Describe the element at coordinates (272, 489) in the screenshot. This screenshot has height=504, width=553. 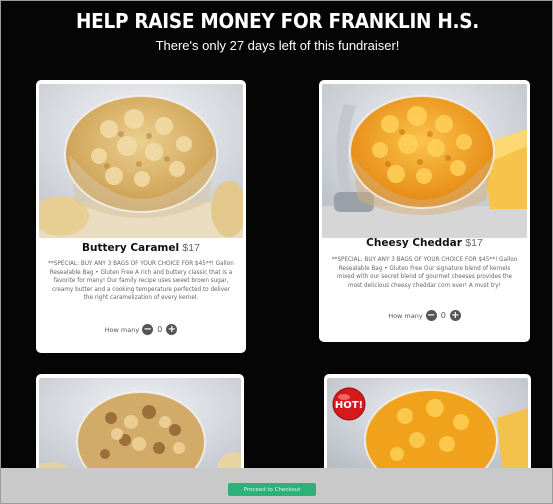
I see `proceed-to-checkout-button: Proceed to Checkout` at that location.